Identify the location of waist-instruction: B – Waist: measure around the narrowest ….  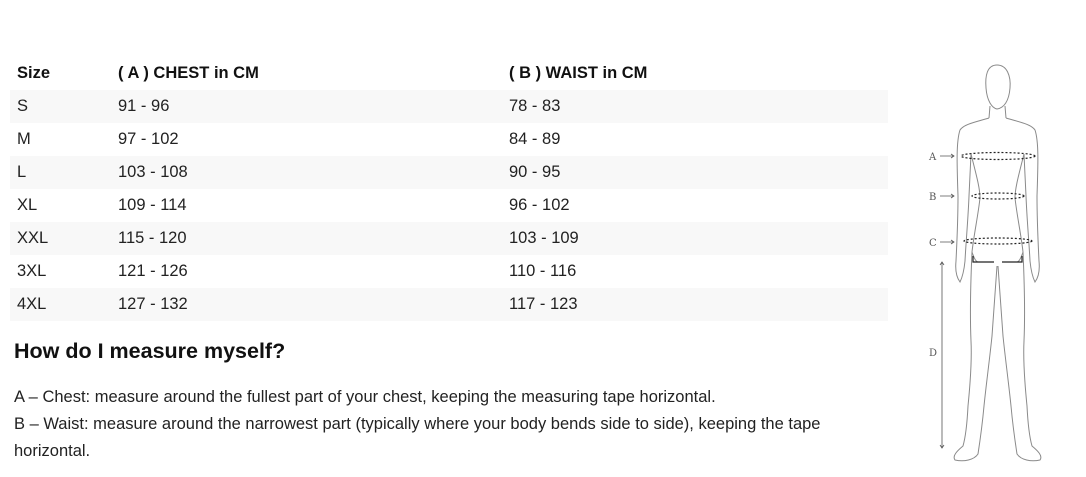
(417, 437).